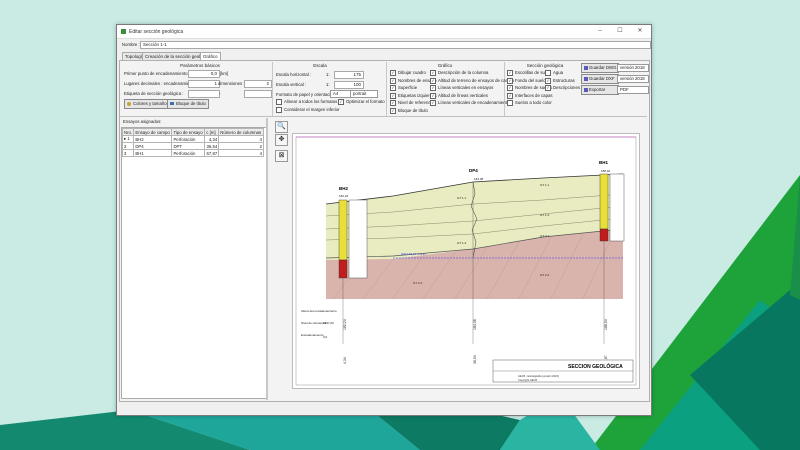 The image size is (800, 450). Describe the element at coordinates (383, 116) in the screenshot. I see `section-divider` at that location.